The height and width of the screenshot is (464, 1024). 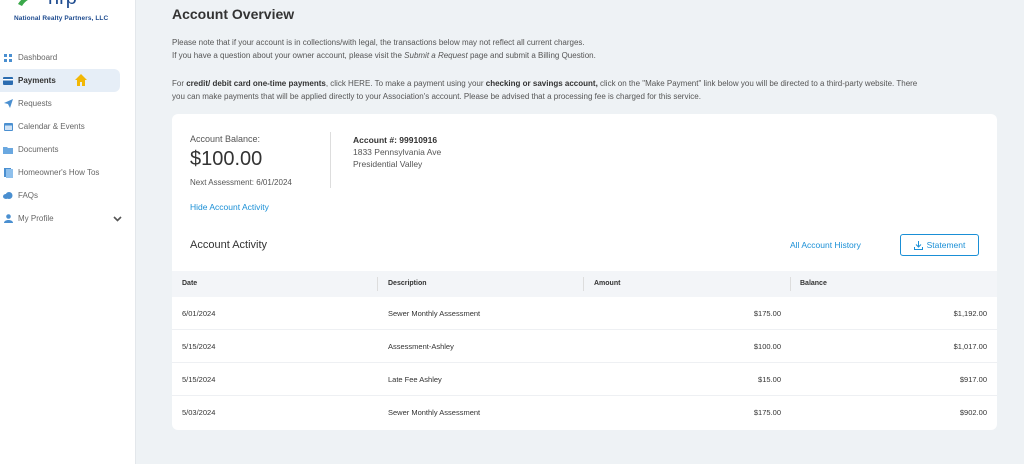 What do you see at coordinates (388, 164) in the screenshot?
I see `address-line2: Presidential Valley` at bounding box center [388, 164].